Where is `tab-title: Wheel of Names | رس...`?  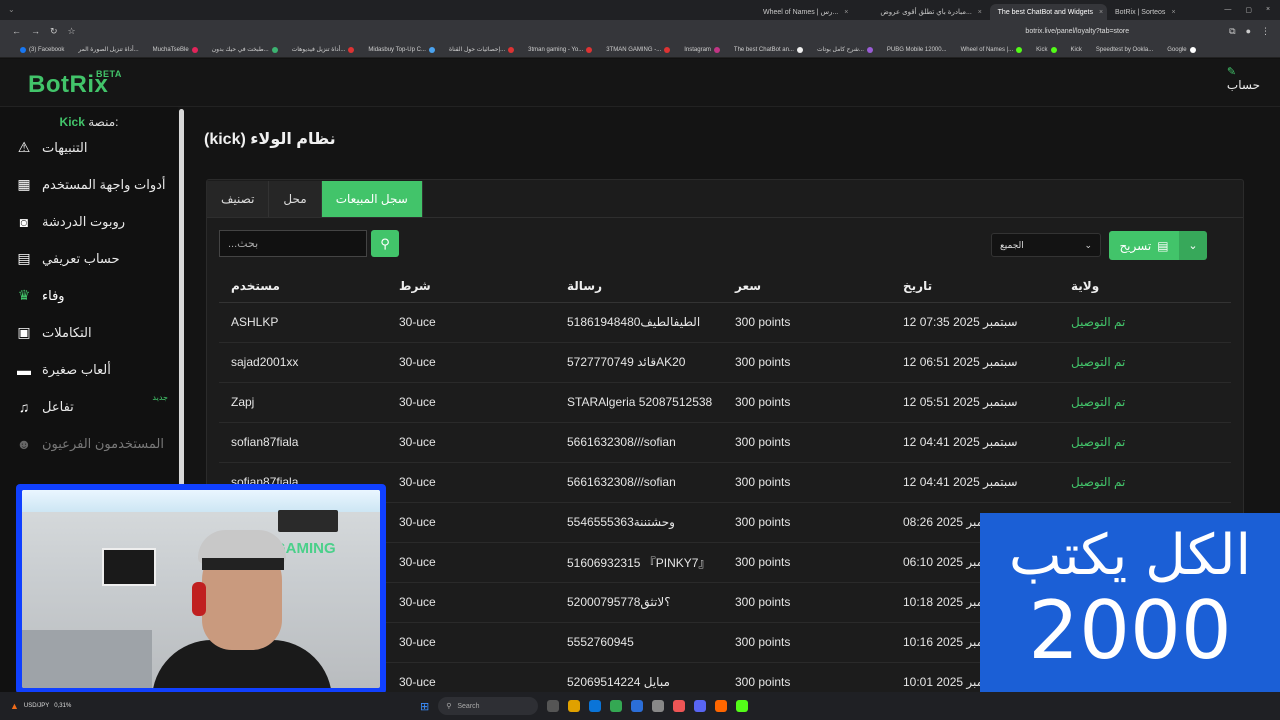
tab-title: Wheel of Names | رس... is located at coordinates (801, 12).